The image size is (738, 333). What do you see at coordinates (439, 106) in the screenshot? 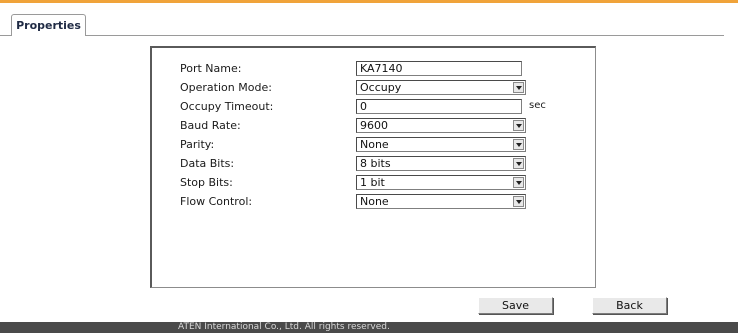
I see `occupy-timeout-input` at bounding box center [439, 106].